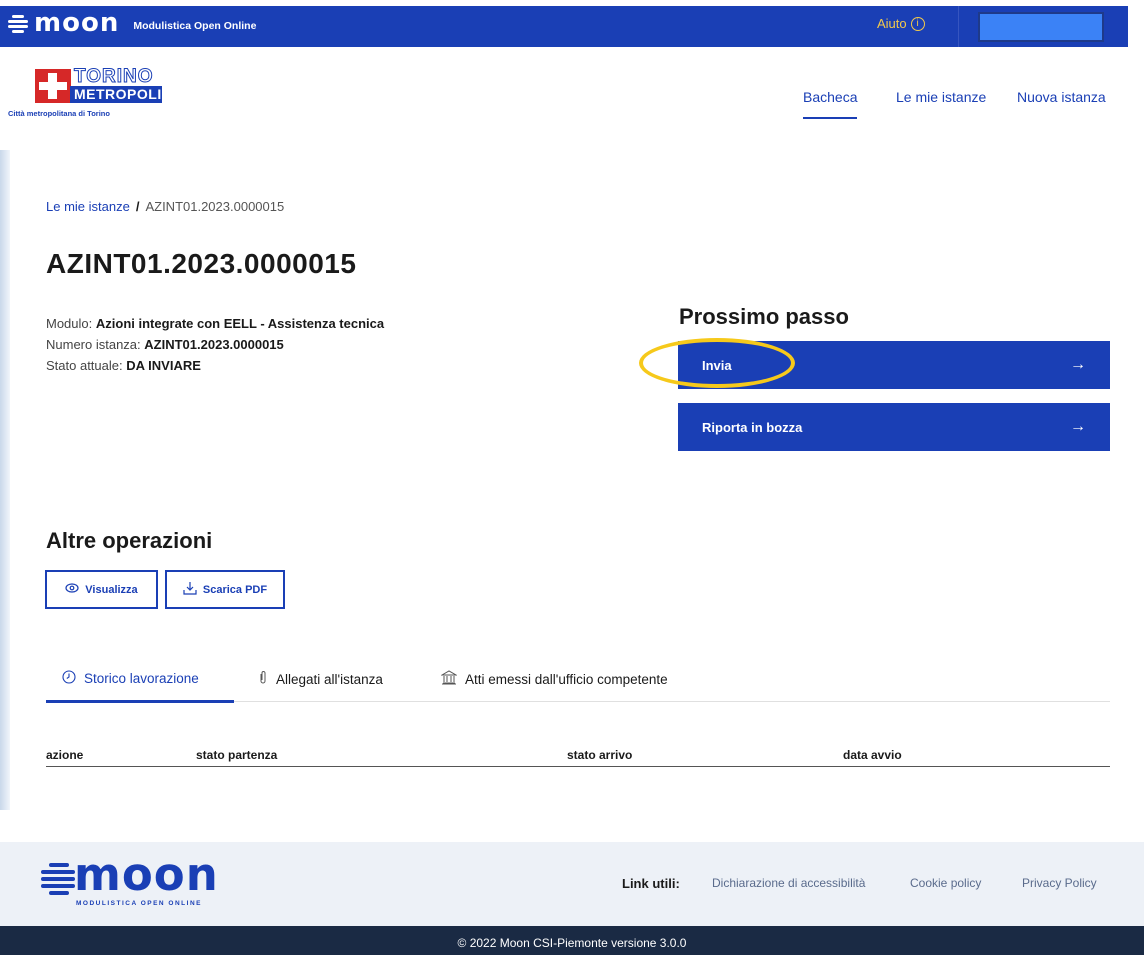 The image size is (1144, 955). Describe the element at coordinates (129, 540) in the screenshot. I see `other-operations-title: Altre operazioni` at that location.